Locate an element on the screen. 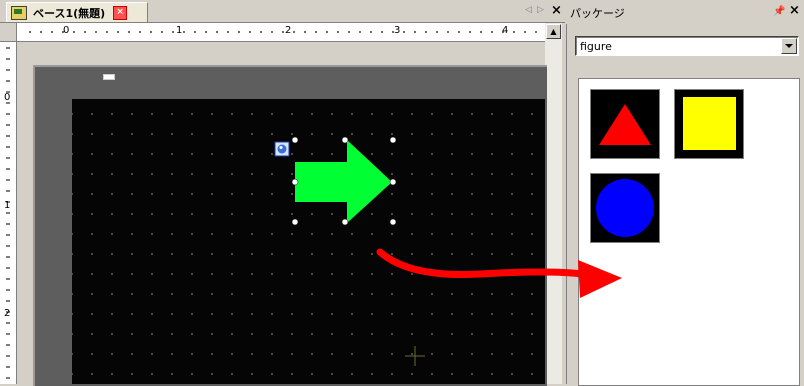  package-panel-title: パッケージ is located at coordinates (597, 13).